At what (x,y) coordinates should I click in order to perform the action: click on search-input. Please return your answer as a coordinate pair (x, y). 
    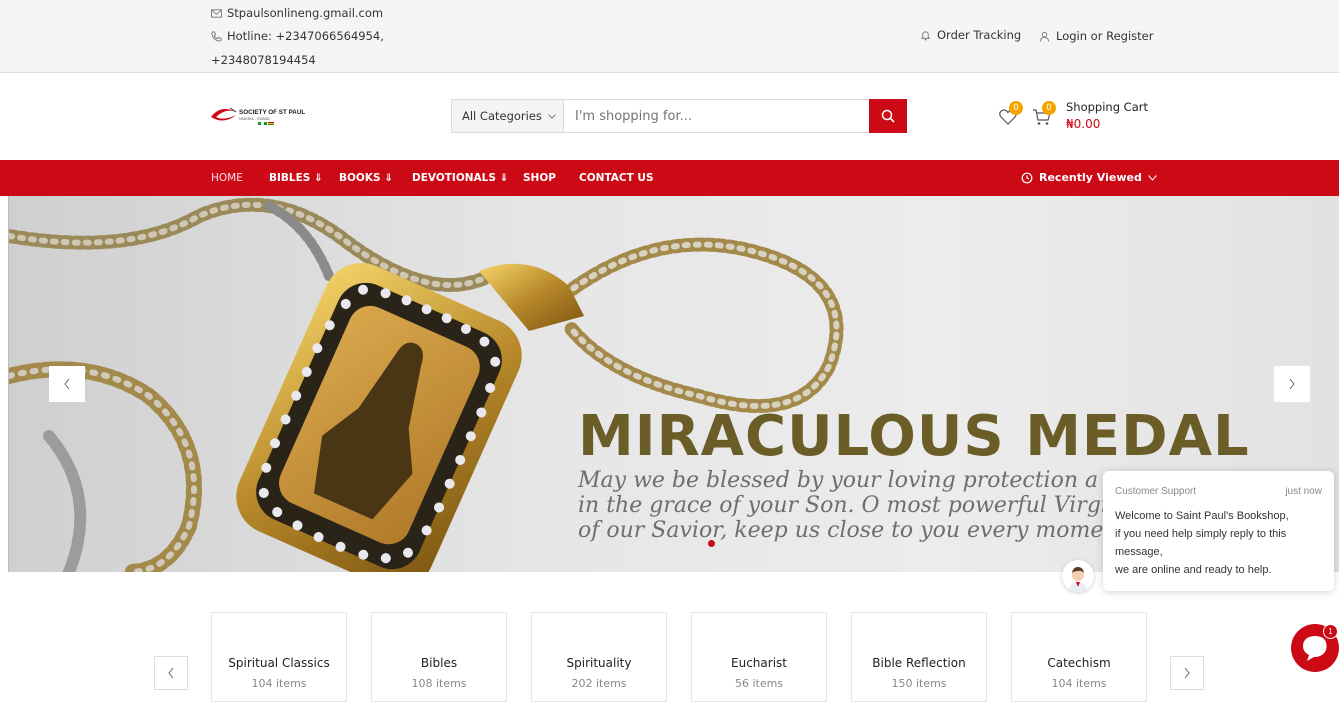
    Looking at the image, I should click on (716, 116).